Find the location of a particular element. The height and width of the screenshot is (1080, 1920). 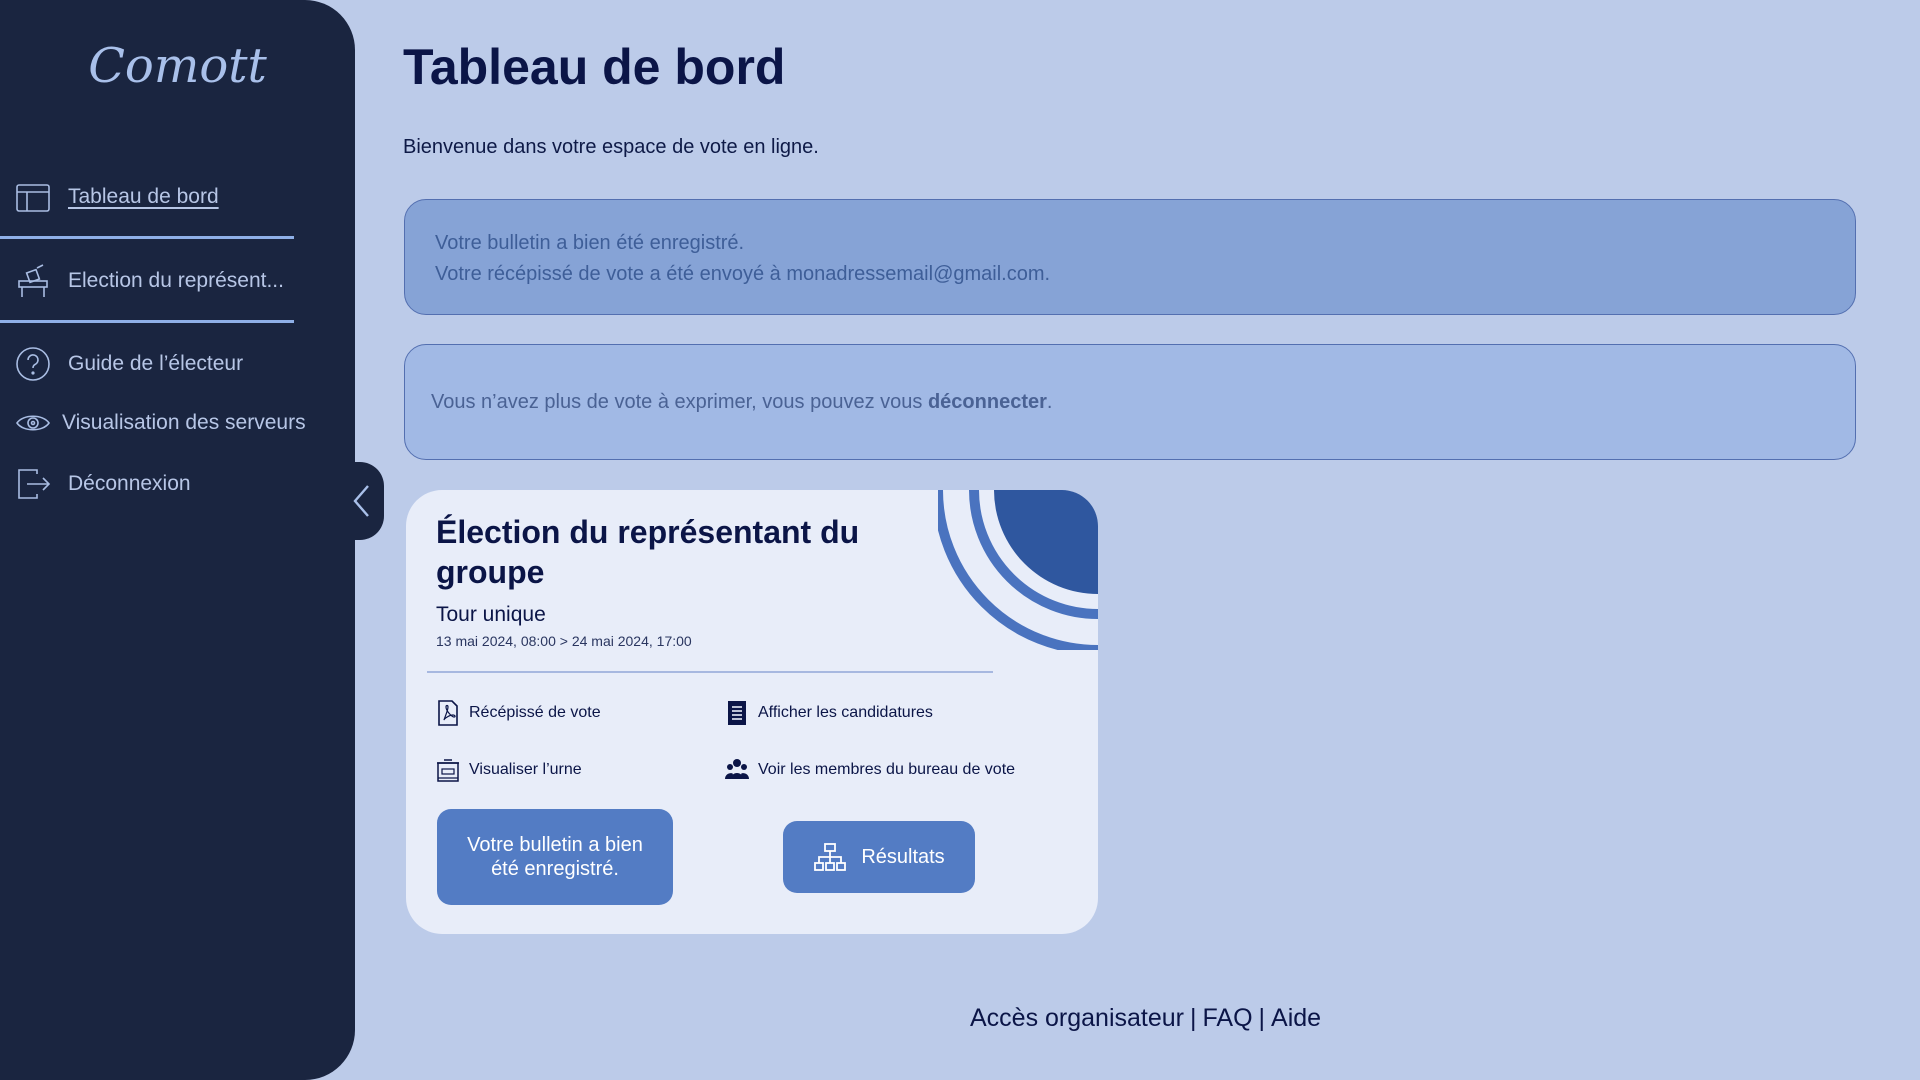

receipt-link: Récépissé de vote is located at coordinates (518, 713).